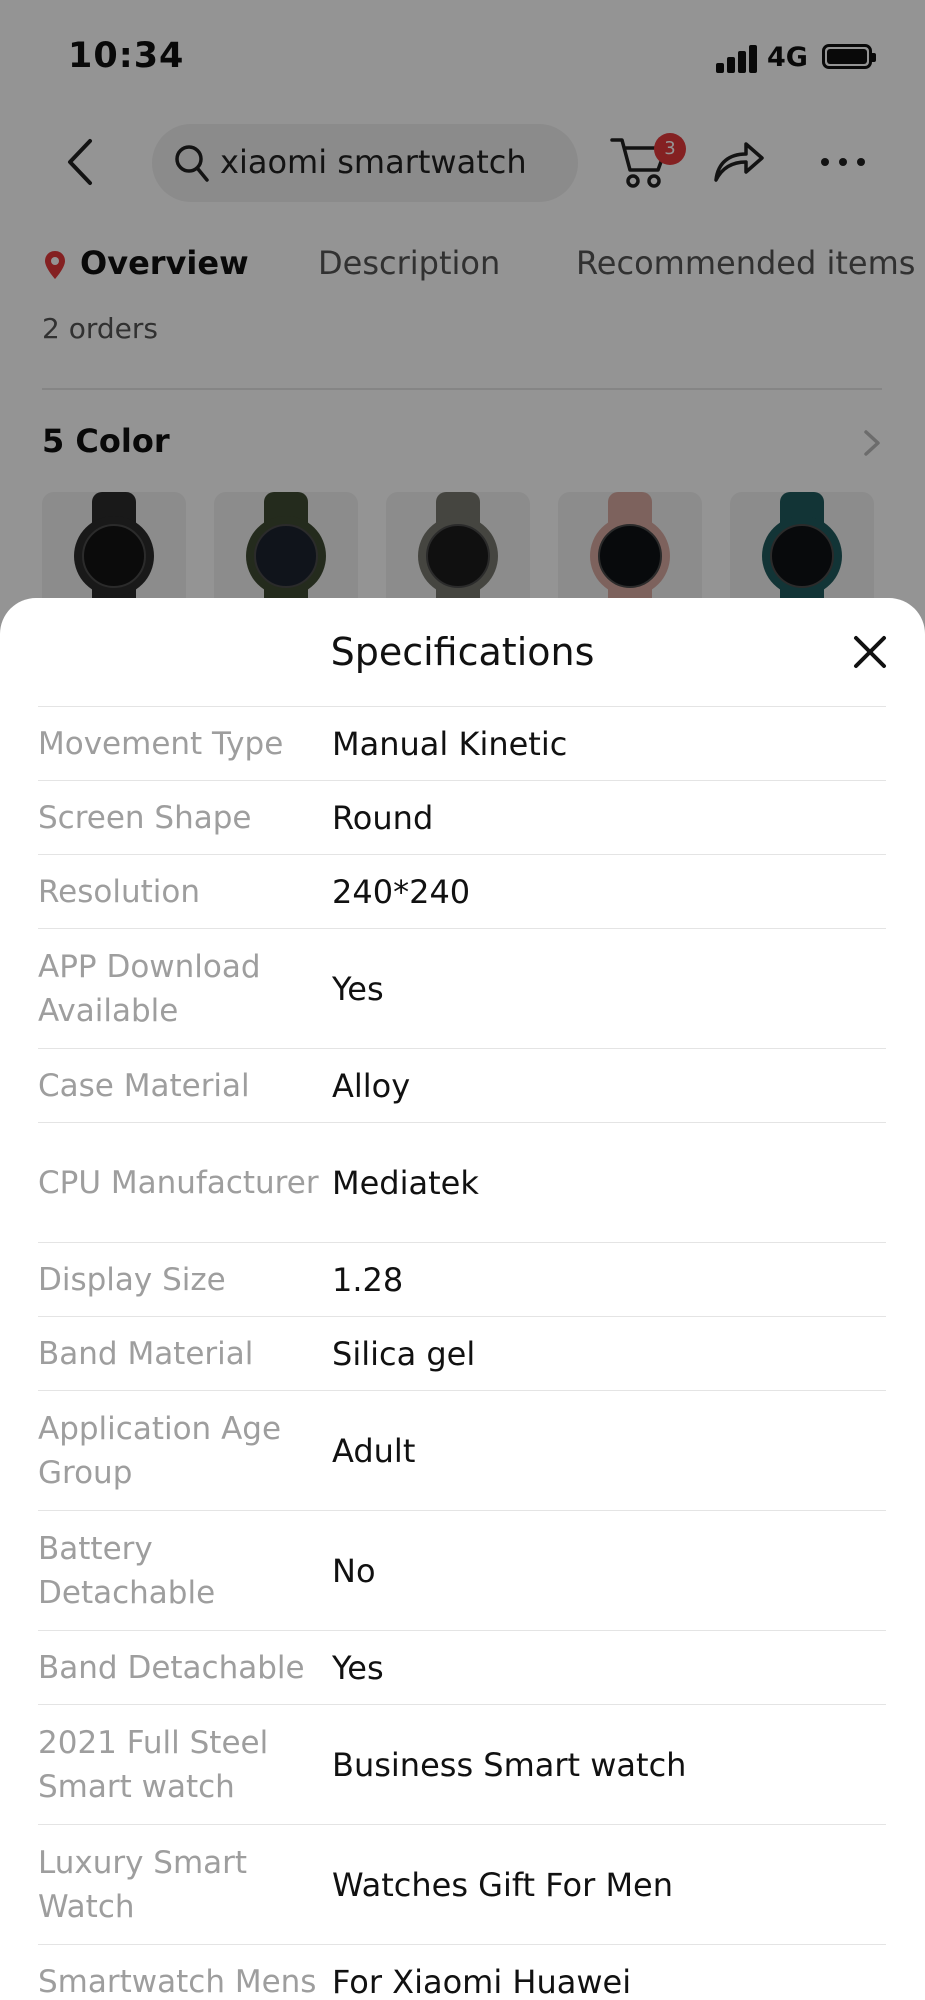  I want to click on spec-label: APP Download Available, so click(149, 988).